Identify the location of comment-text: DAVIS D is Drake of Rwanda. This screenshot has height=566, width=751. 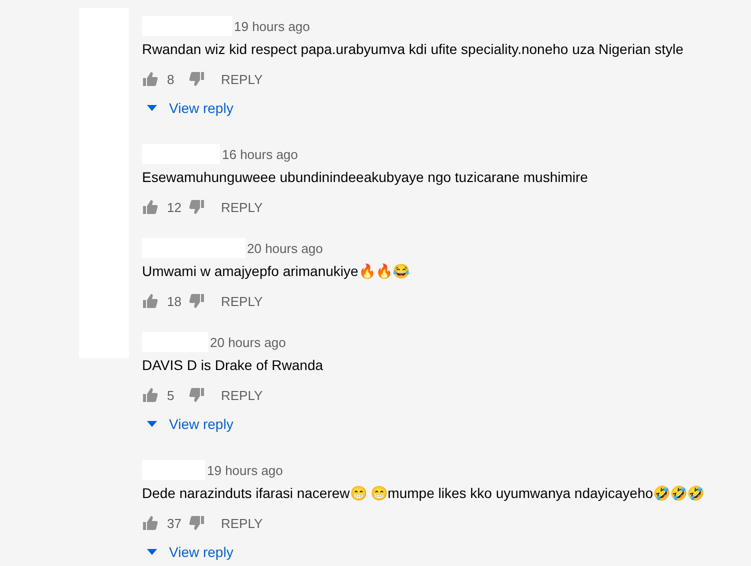
(233, 365).